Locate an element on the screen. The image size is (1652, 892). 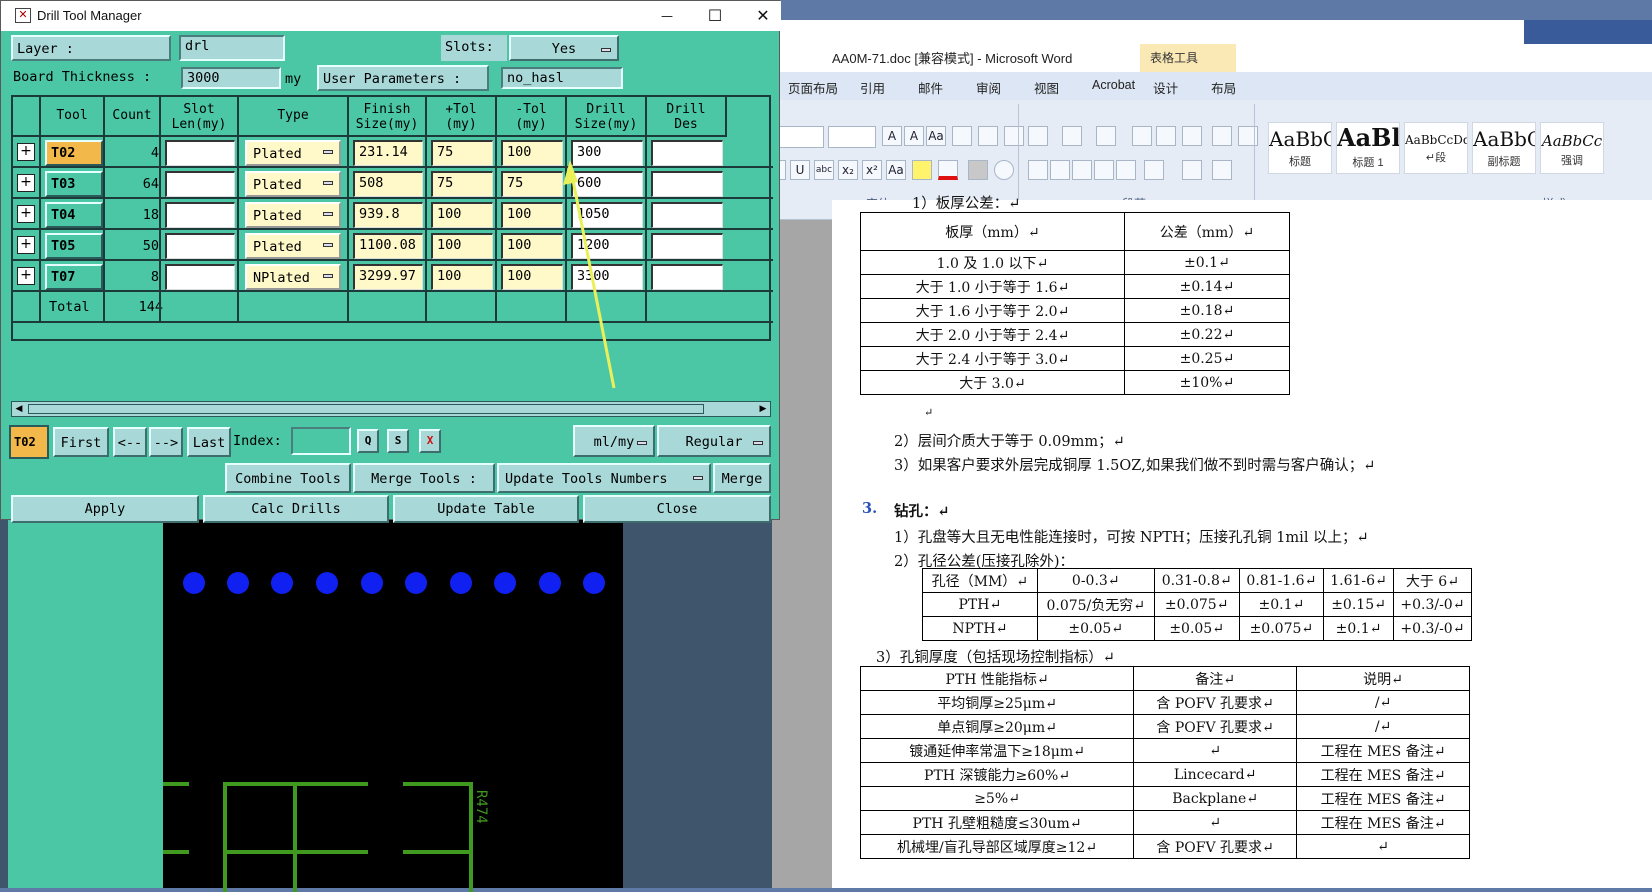
table-tools-tab: 表格工具 is located at coordinates (1188, 58).